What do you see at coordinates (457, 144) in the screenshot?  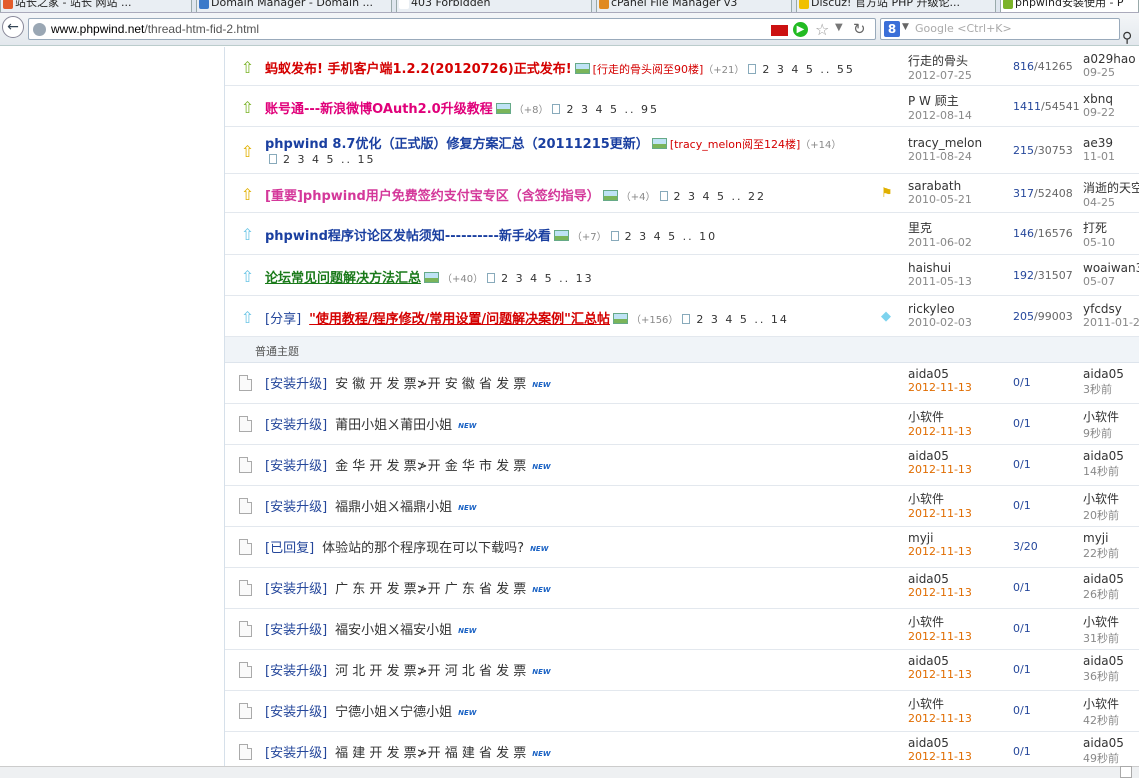 I see `thread-title-link: phpwind 8.7优化（正式版）修复方案汇总（20111215更新）` at bounding box center [457, 144].